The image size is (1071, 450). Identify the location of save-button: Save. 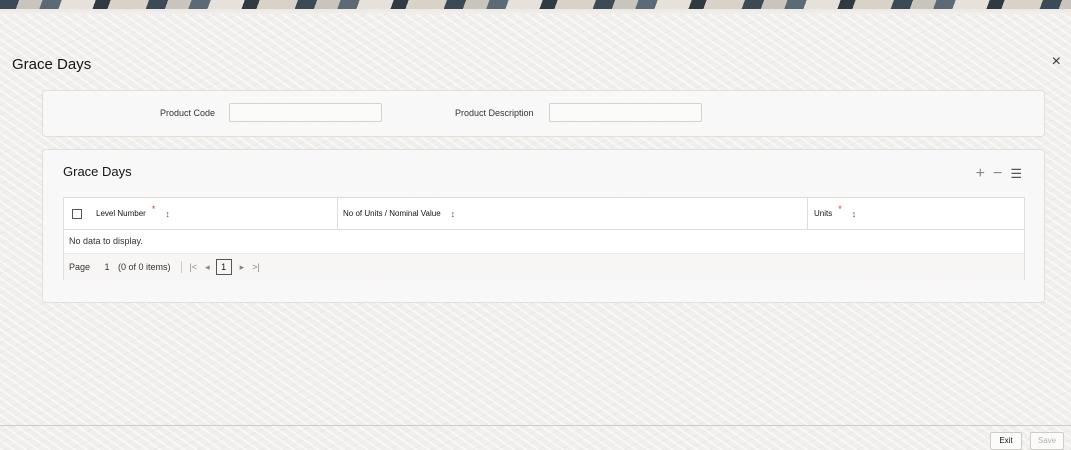
(1047, 441).